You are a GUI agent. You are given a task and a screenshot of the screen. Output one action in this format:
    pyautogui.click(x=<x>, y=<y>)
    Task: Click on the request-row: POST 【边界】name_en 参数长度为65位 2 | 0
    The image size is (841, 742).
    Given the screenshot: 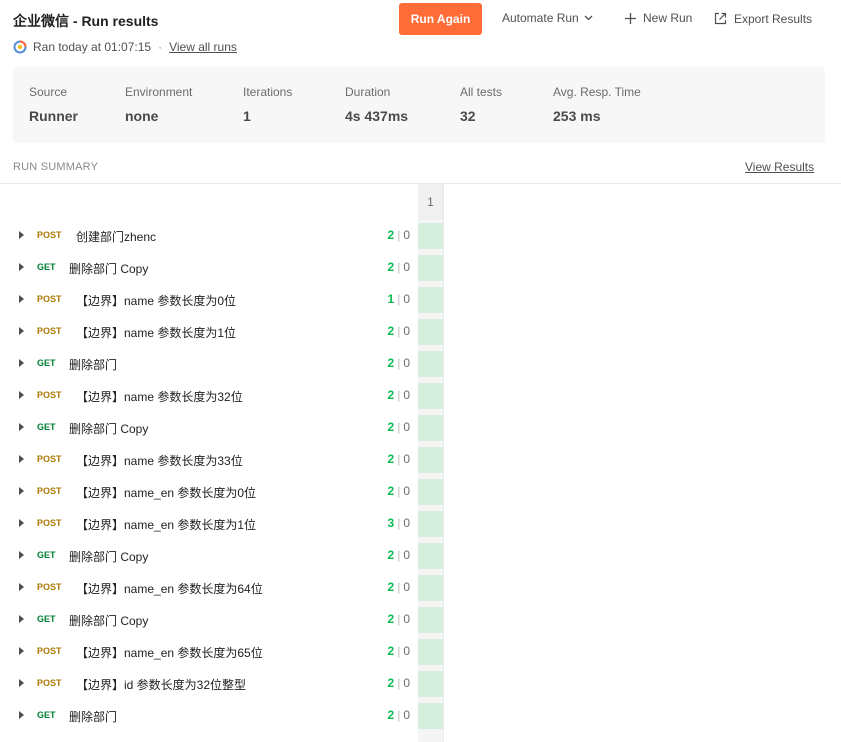 What is the action you would take?
    pyautogui.click(x=209, y=652)
    